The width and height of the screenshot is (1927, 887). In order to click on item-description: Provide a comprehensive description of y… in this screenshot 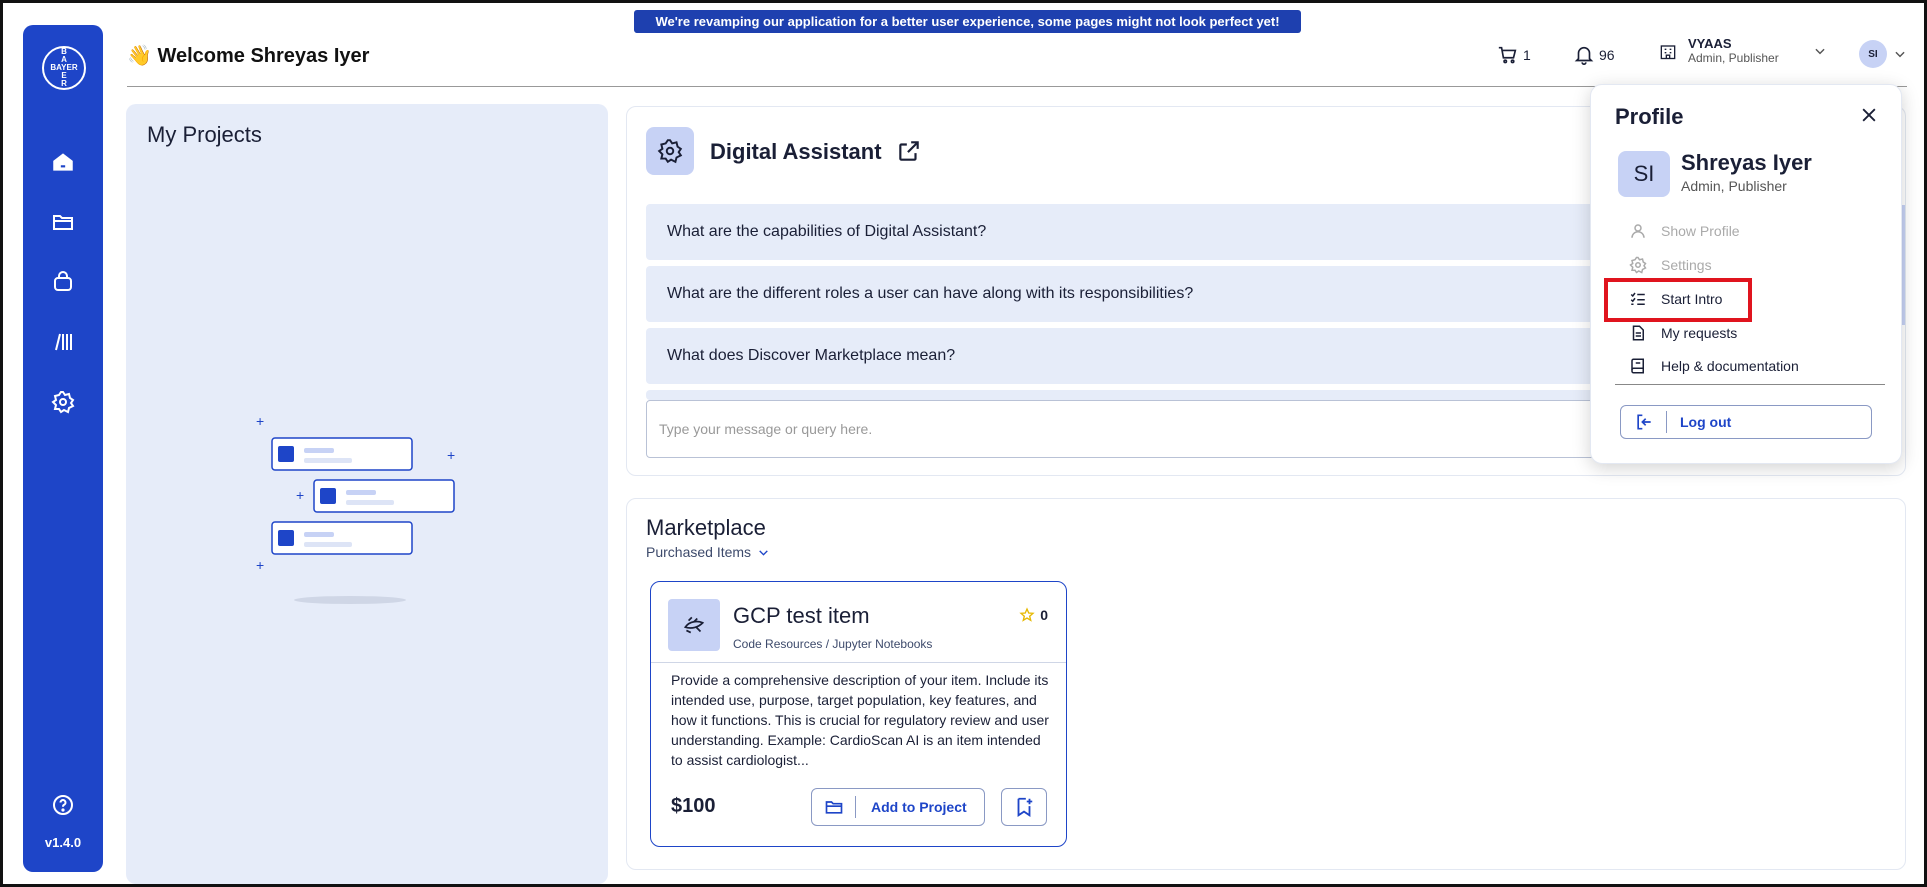, I will do `click(860, 720)`.